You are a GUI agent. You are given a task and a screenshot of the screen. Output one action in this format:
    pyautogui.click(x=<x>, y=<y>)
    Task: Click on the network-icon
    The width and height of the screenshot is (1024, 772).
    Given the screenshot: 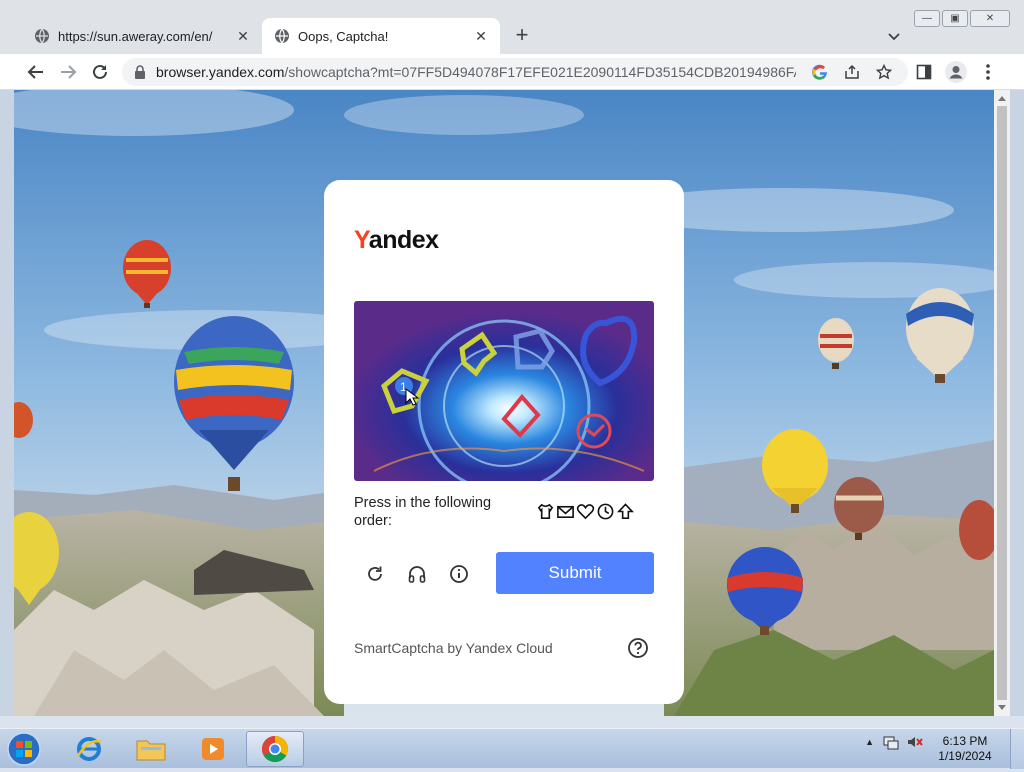 What is the action you would take?
    pyautogui.click(x=891, y=742)
    